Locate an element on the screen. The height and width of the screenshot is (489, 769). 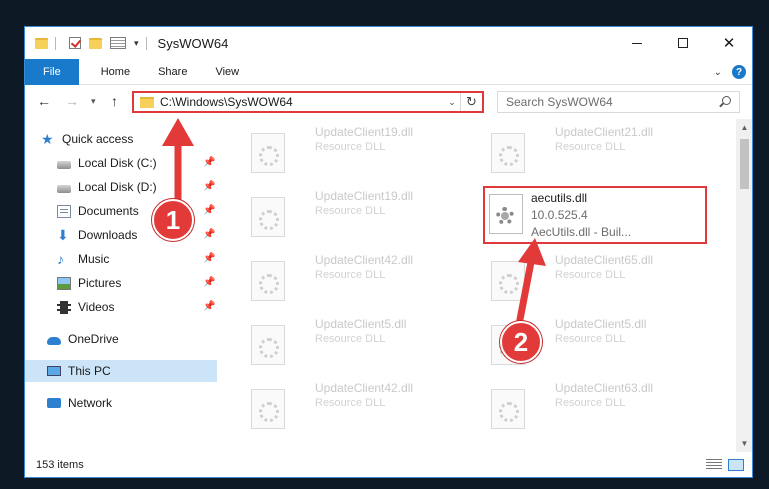
file-item: UpdateClient21.dll Resource DLL is located at coordinates (597, 148).